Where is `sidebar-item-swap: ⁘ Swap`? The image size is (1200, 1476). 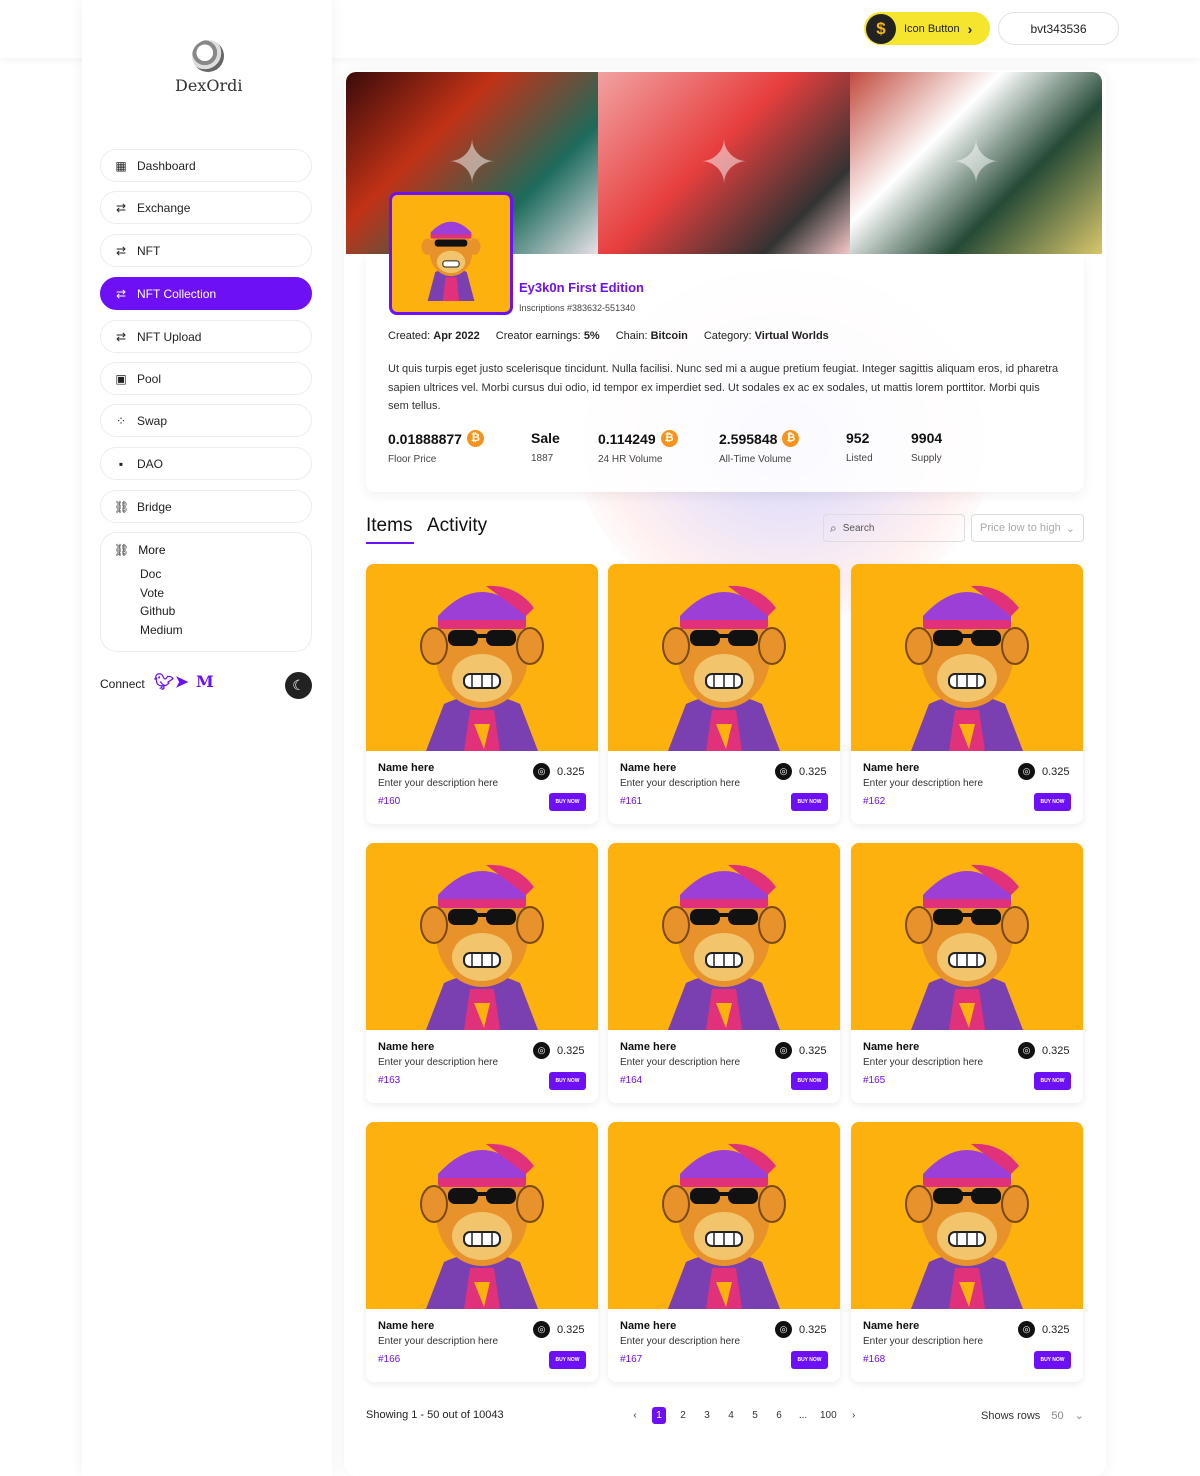
sidebar-item-swap: ⁘ Swap is located at coordinates (206, 420).